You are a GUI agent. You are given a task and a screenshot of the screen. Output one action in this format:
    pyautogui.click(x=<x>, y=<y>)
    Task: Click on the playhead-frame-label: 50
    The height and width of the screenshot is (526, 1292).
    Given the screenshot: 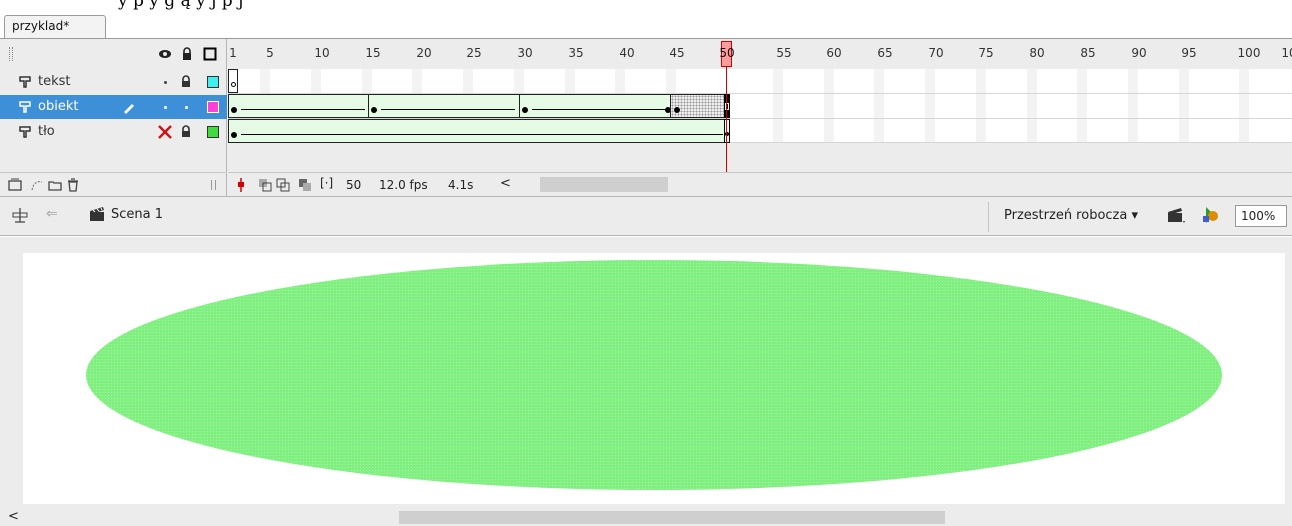 What is the action you would take?
    pyautogui.click(x=727, y=53)
    